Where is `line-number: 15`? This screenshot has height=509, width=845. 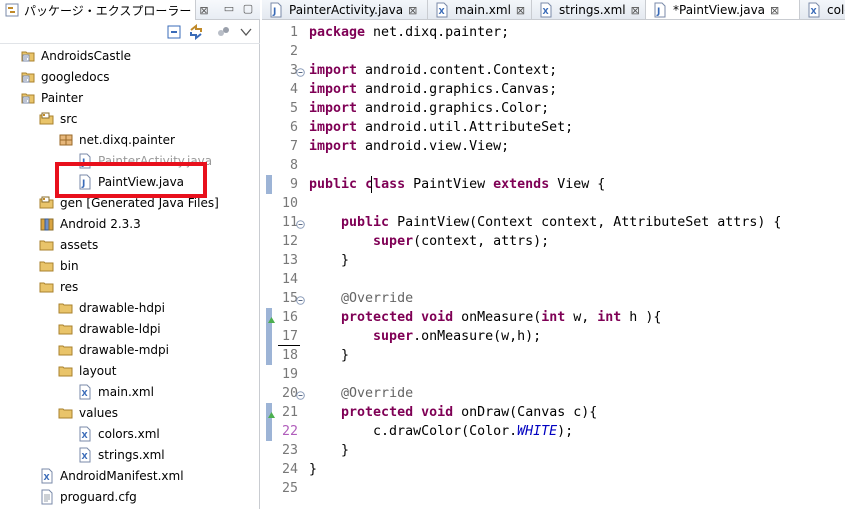 line-number: 15 is located at coordinates (289, 298).